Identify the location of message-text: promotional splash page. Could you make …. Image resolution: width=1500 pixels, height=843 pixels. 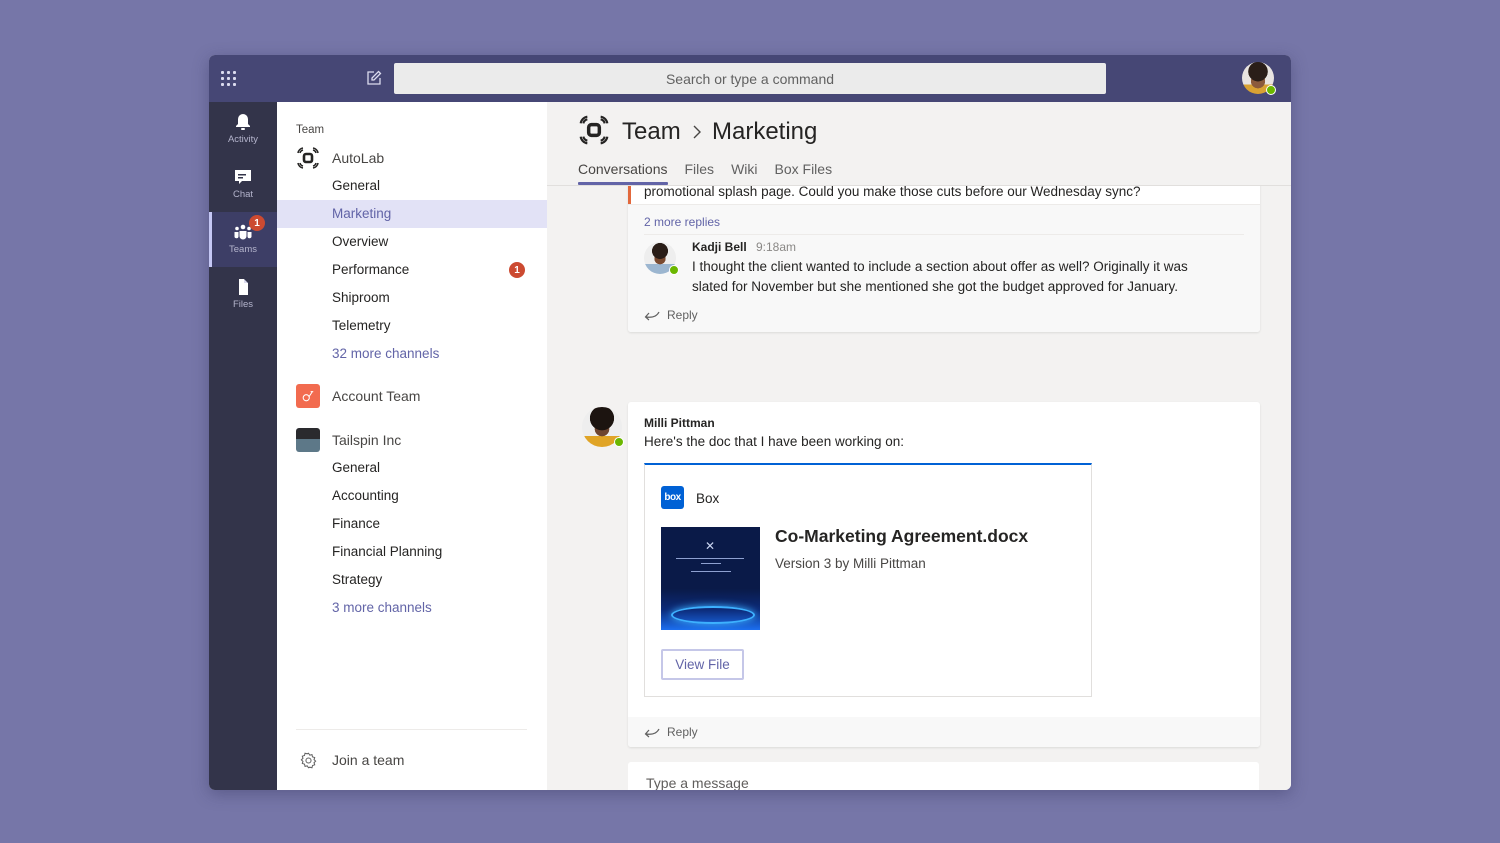
(892, 191).